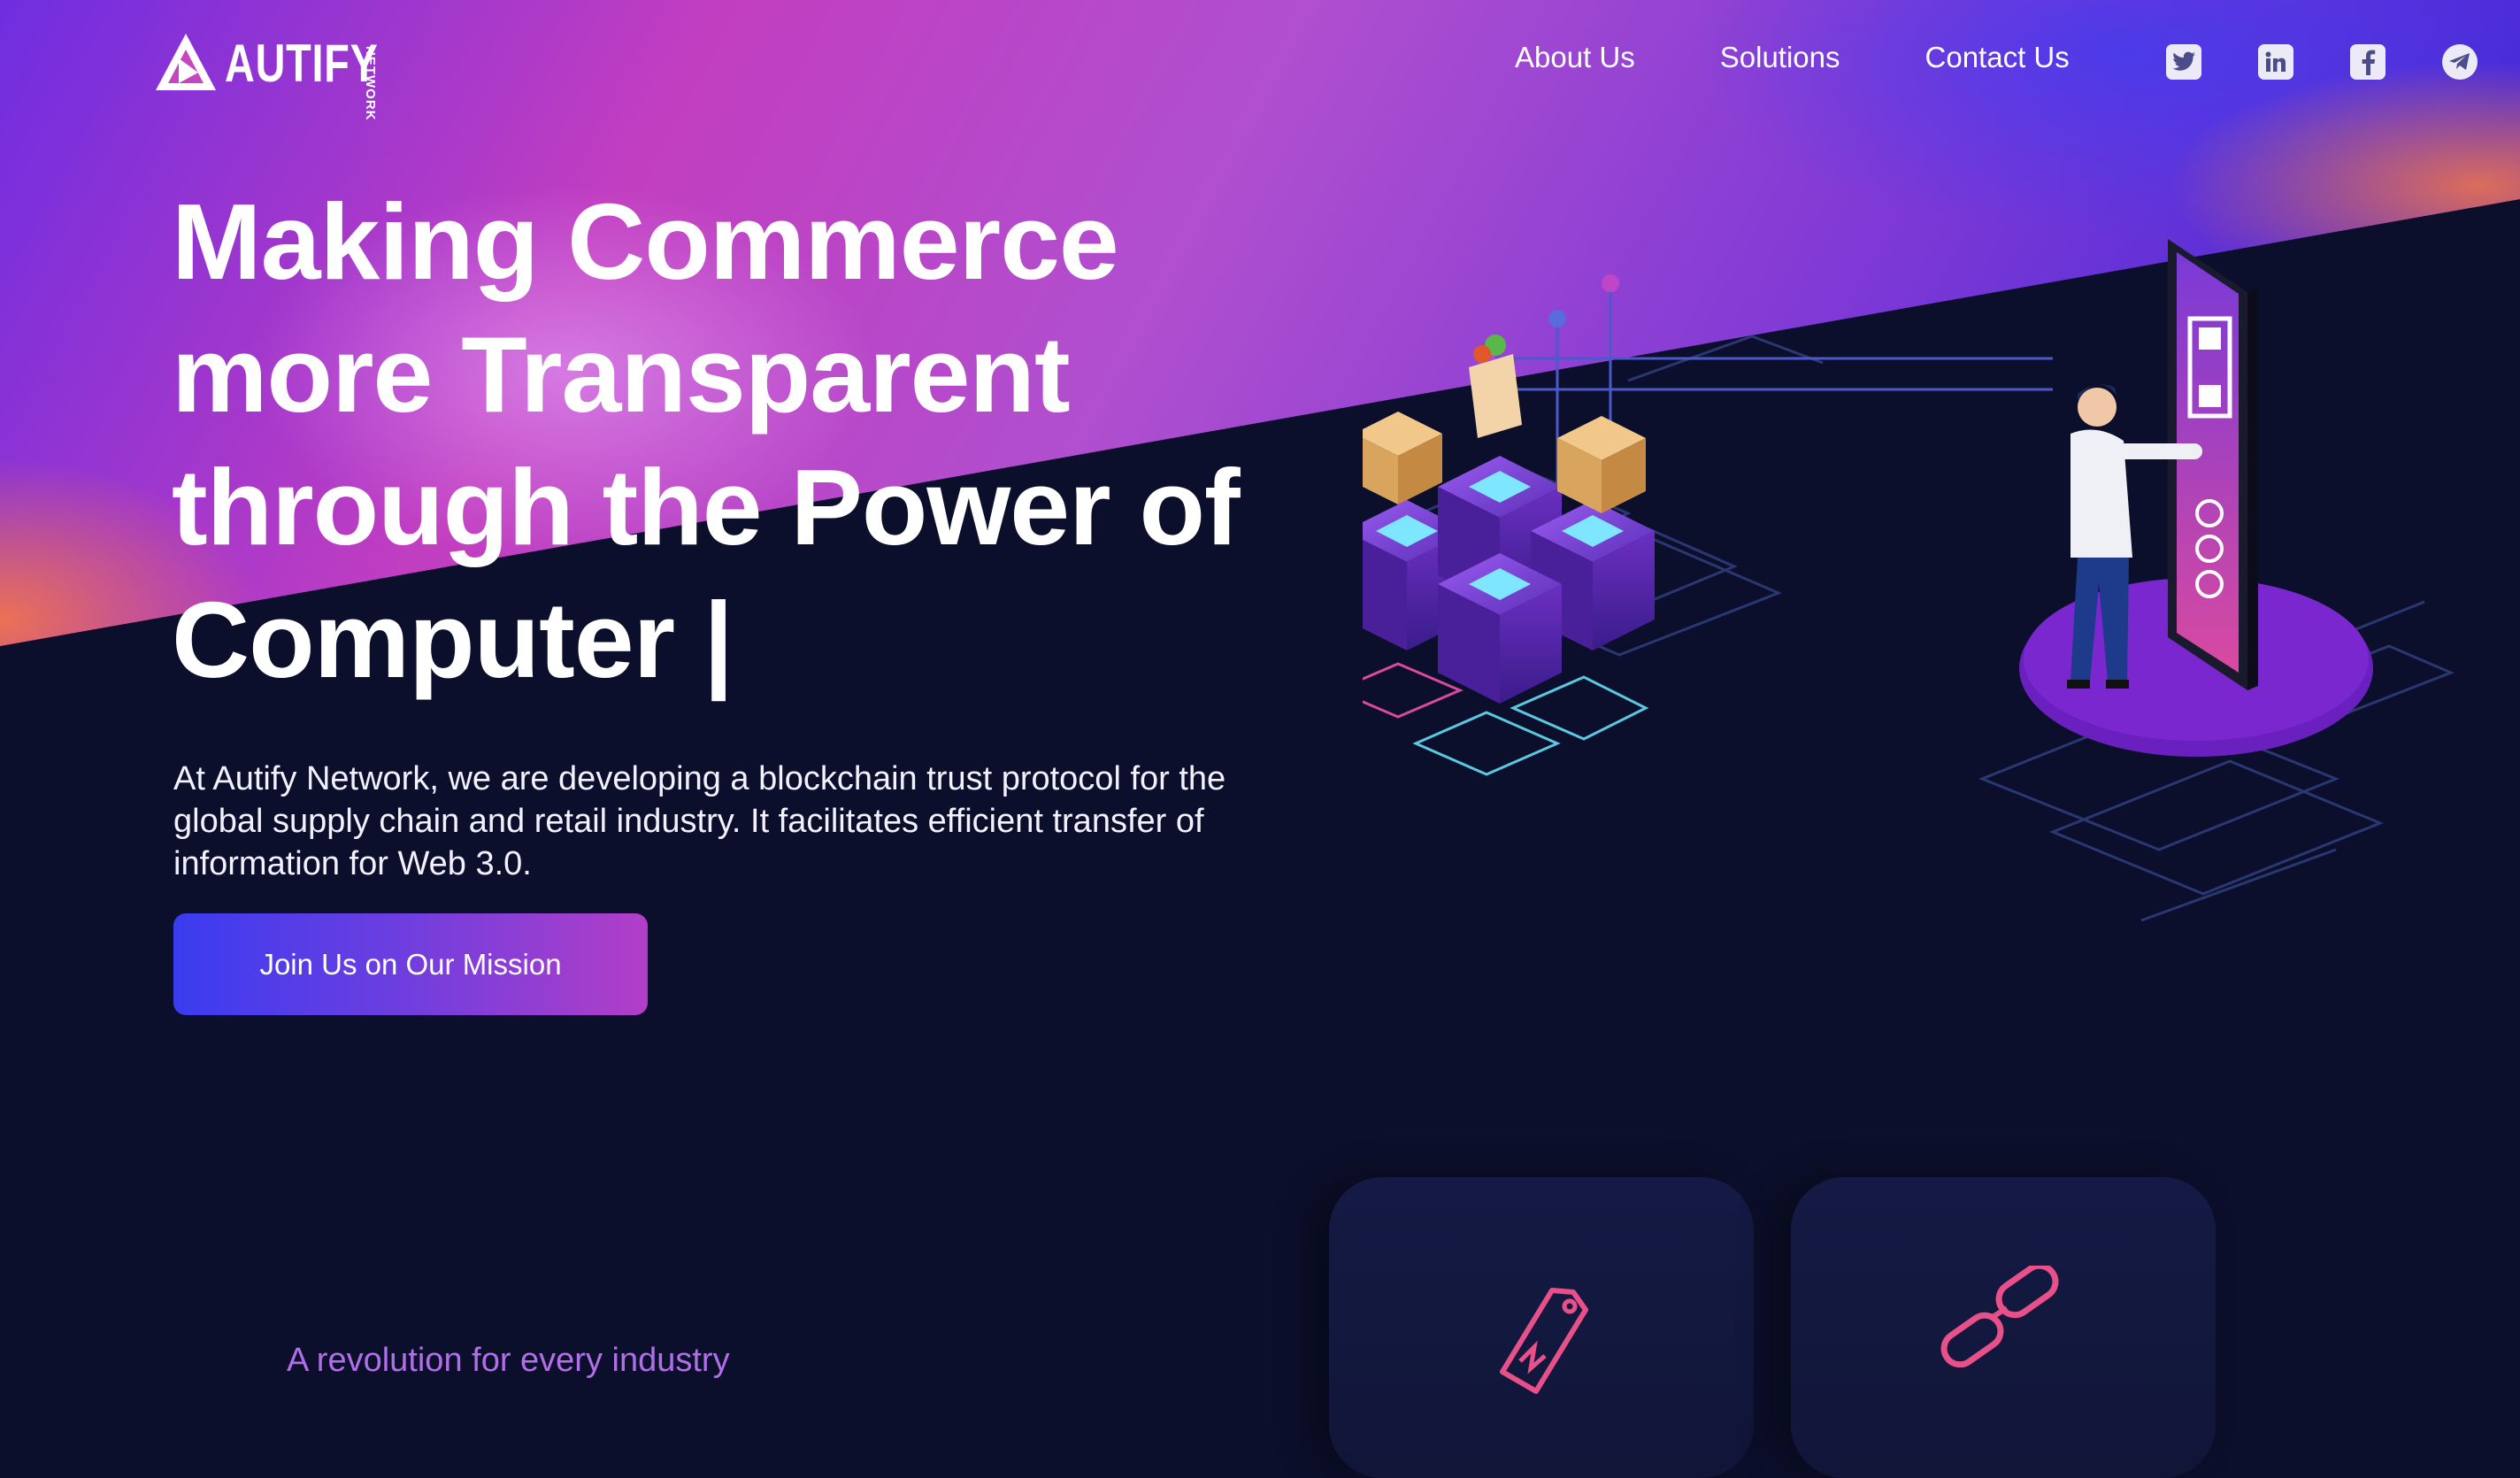 The width and height of the screenshot is (2520, 1478). I want to click on feature-card-pricing, so click(1541, 1327).